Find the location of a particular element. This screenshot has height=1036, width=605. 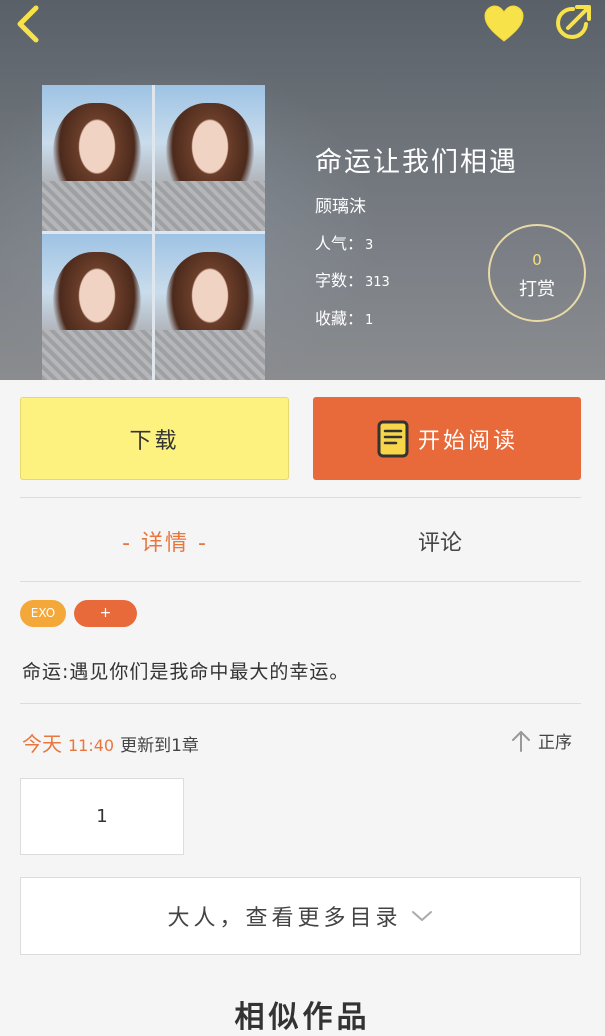

chevron-down-icon is located at coordinates (421, 916).